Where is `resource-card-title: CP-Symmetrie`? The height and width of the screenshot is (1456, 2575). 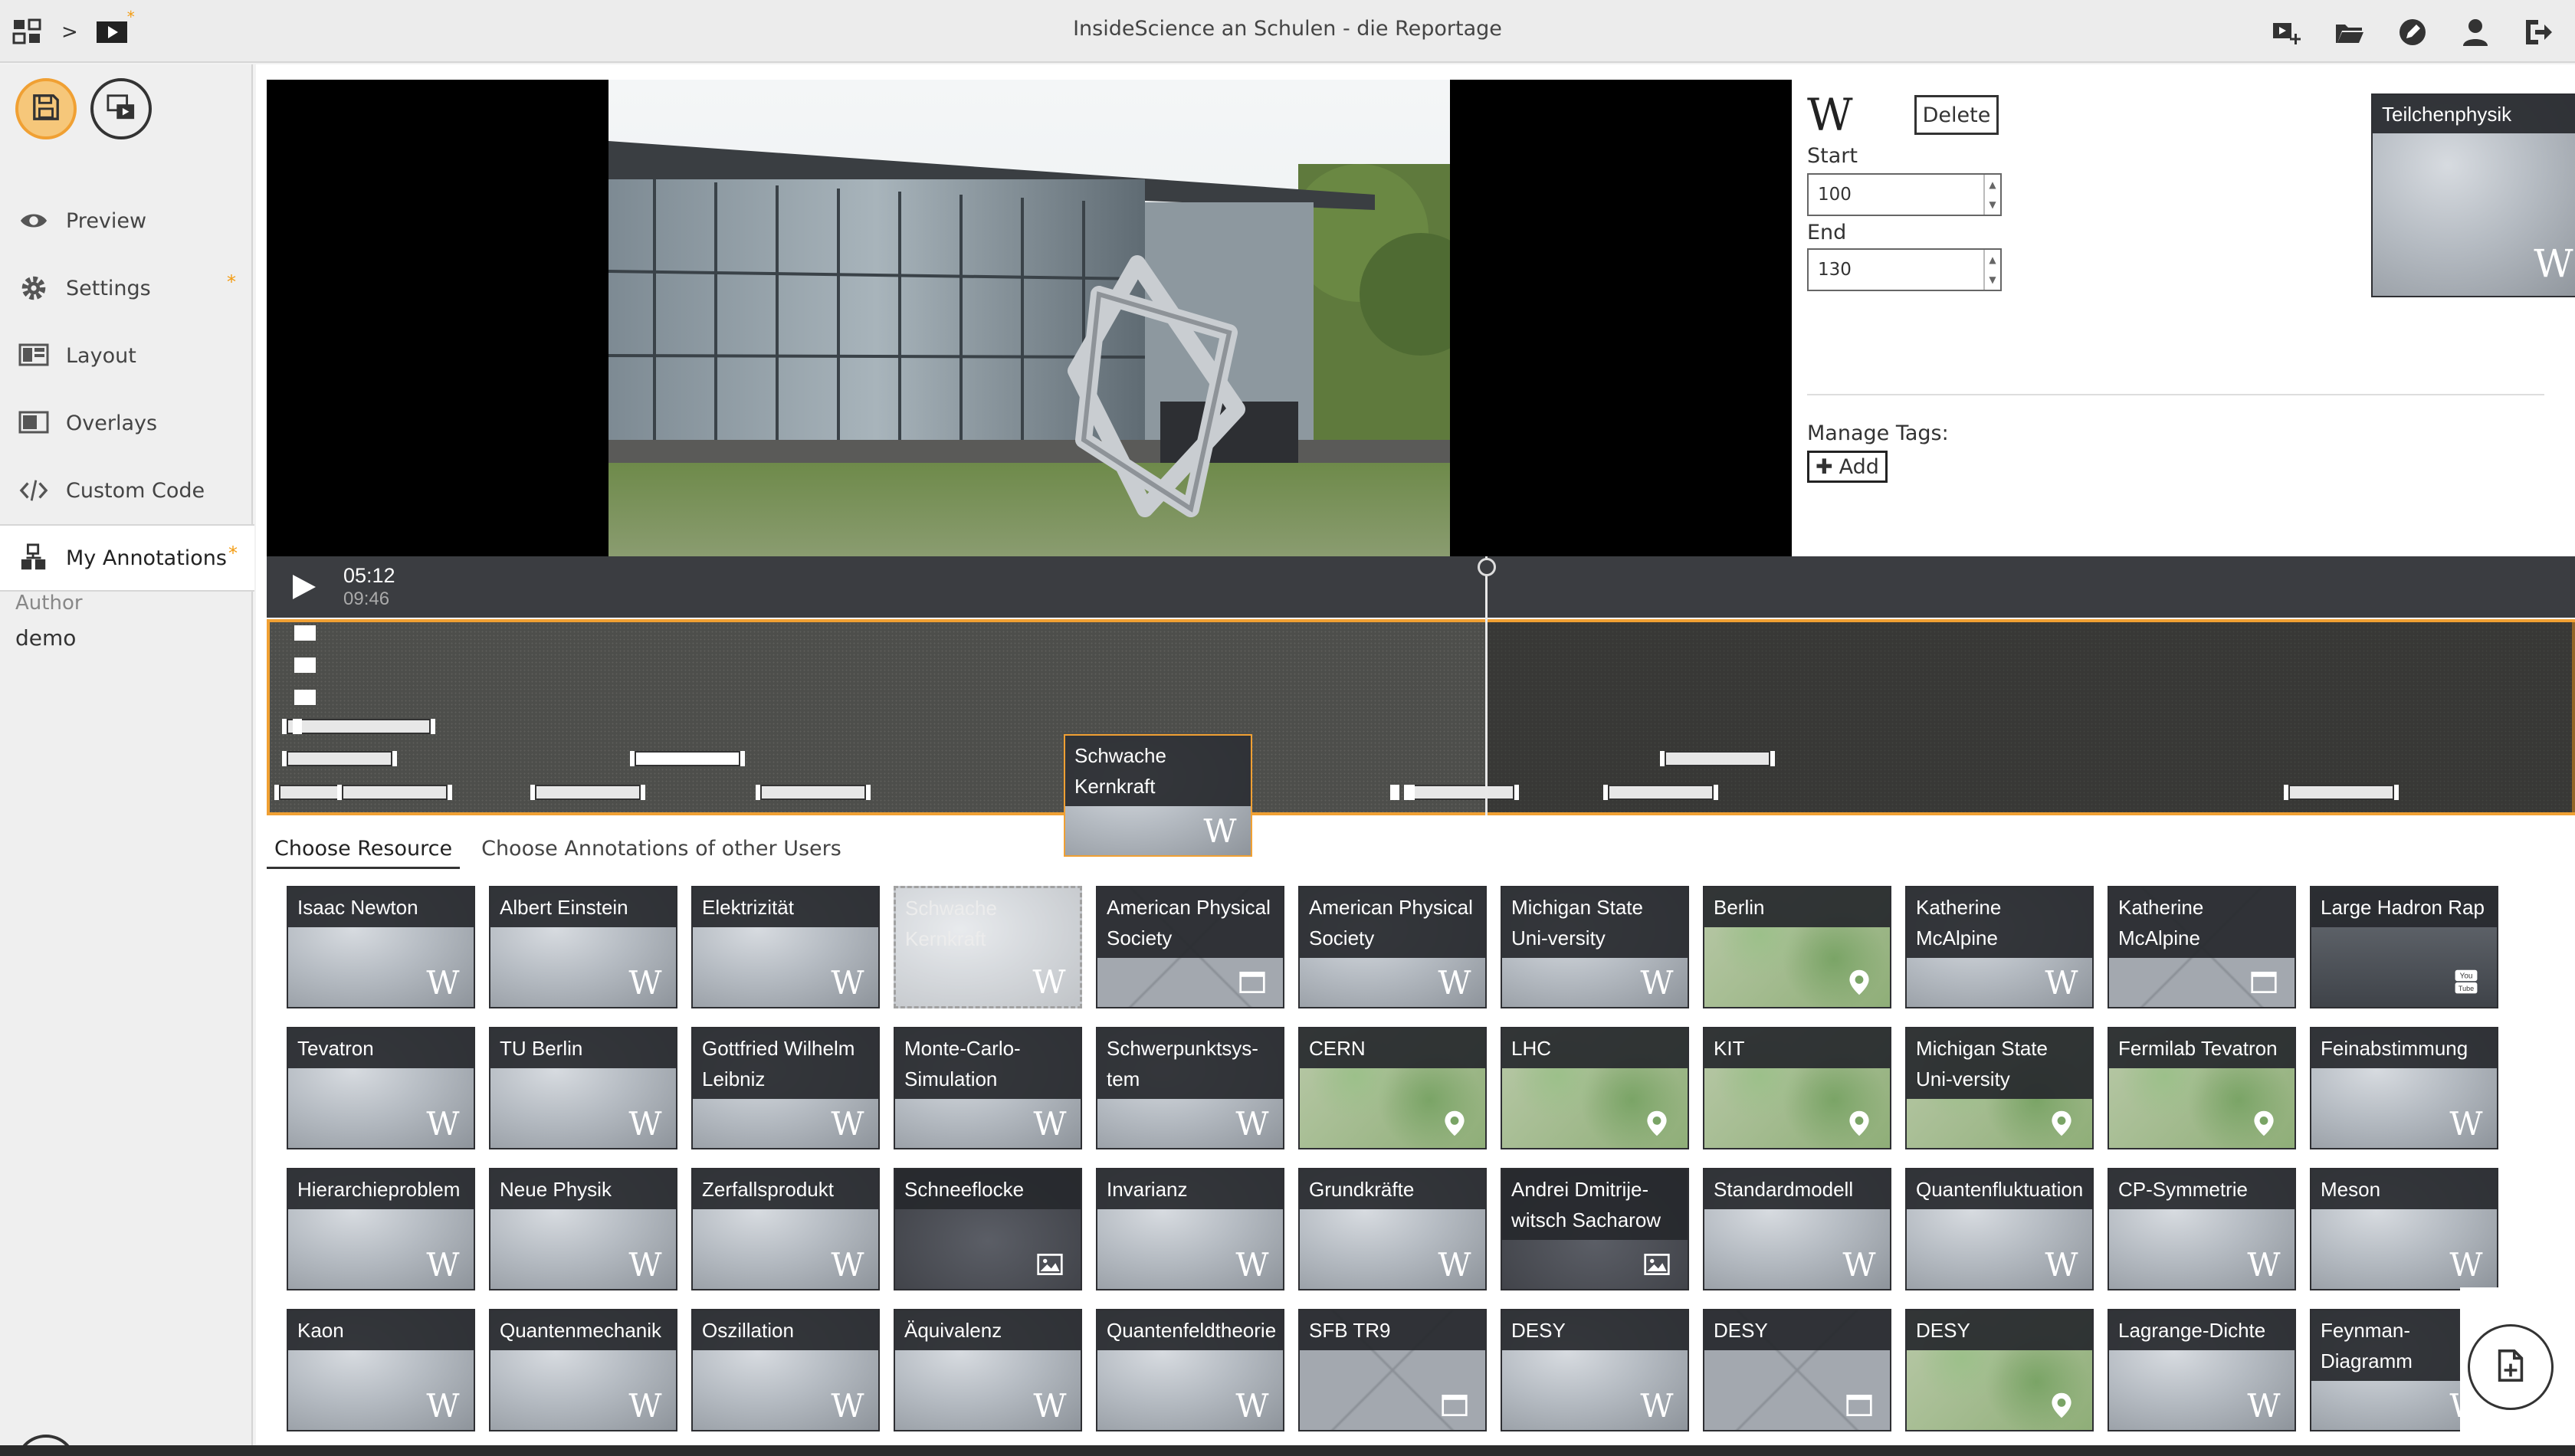 resource-card-title: CP-Symmetrie is located at coordinates (2202, 1189).